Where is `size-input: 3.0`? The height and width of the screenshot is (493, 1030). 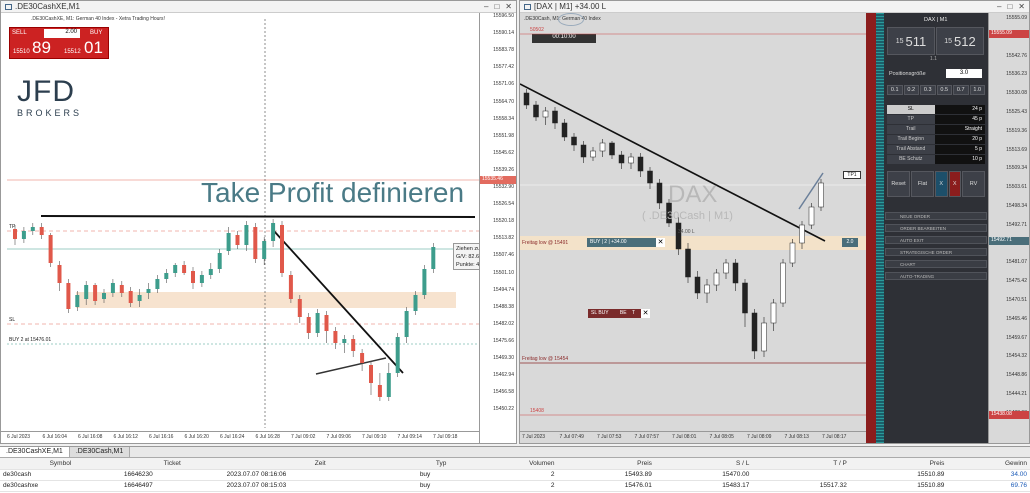 size-input: 3.0 is located at coordinates (964, 73).